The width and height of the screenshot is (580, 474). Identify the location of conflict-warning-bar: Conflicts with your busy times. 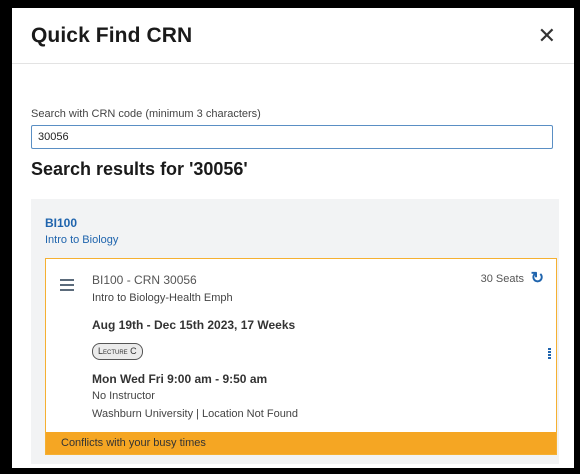
(301, 443).